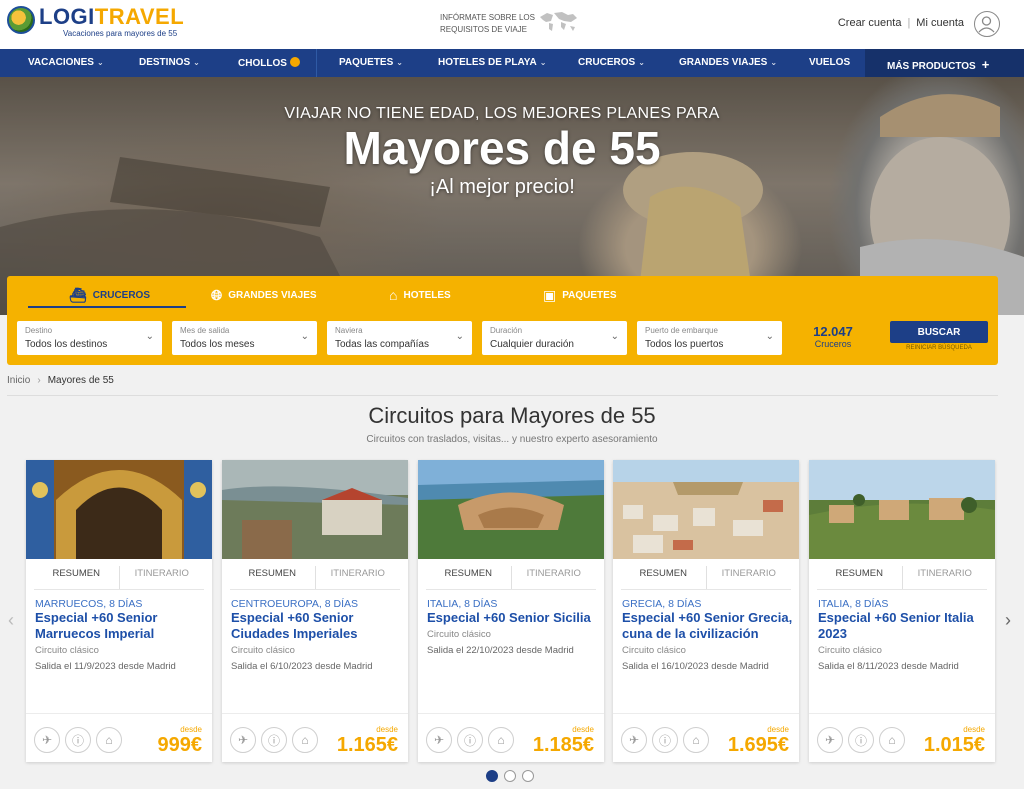 This screenshot has width=1024, height=789. What do you see at coordinates (513, 618) in the screenshot?
I see `tour-name: Especial +60 Senior Sicilia` at bounding box center [513, 618].